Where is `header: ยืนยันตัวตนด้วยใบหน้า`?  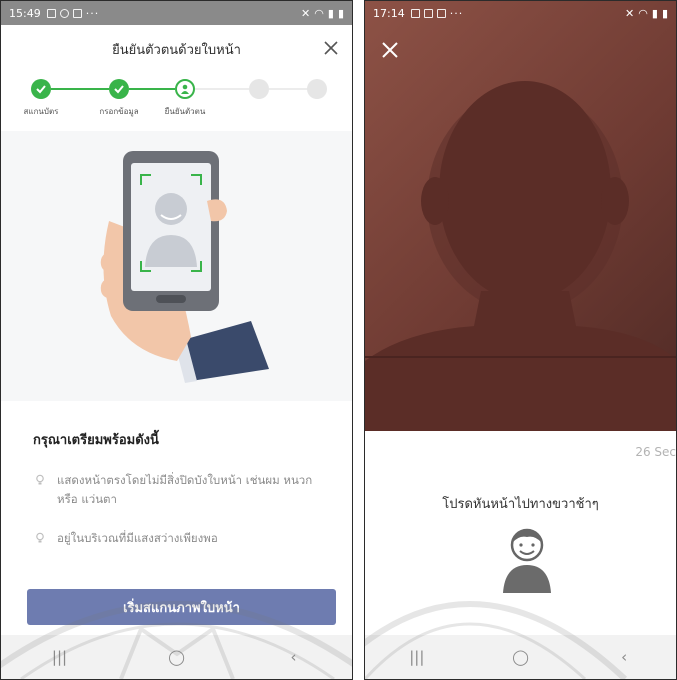
header: ยืนยันตัวตนด้วยใบหน้า is located at coordinates (176, 49).